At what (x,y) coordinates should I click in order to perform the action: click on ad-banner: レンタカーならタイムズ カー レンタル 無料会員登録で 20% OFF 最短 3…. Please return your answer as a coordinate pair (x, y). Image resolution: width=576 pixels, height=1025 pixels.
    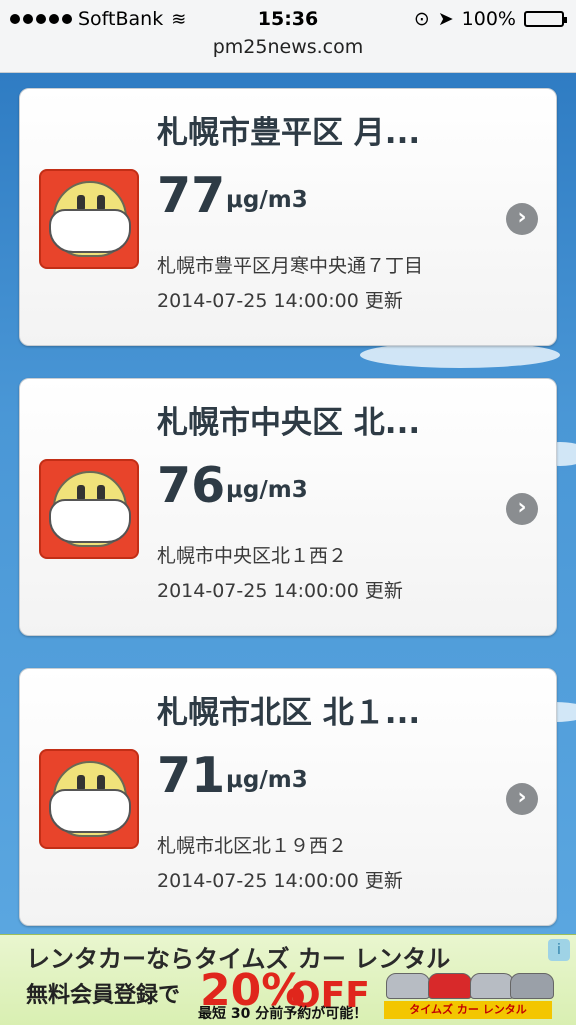
    Looking at the image, I should click on (288, 979).